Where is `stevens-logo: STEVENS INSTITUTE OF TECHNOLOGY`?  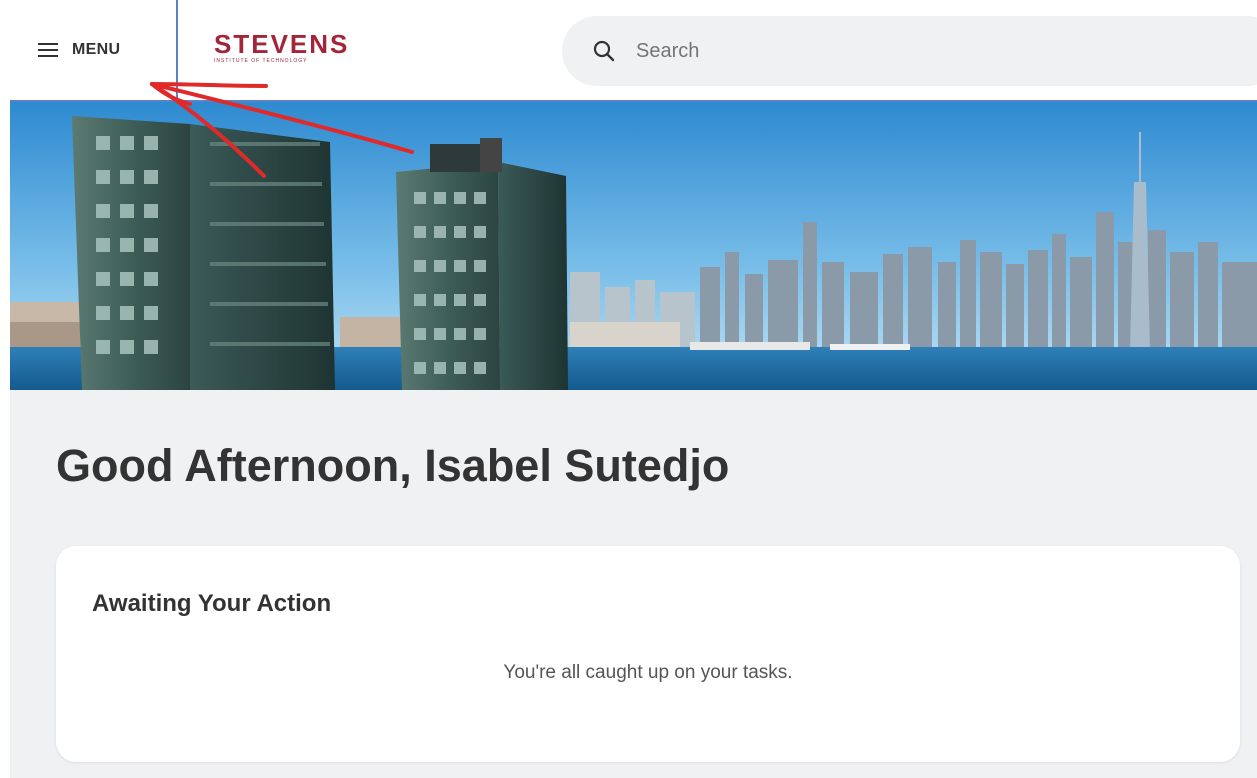 stevens-logo: STEVENS INSTITUTE OF TECHNOLOGY is located at coordinates (282, 46).